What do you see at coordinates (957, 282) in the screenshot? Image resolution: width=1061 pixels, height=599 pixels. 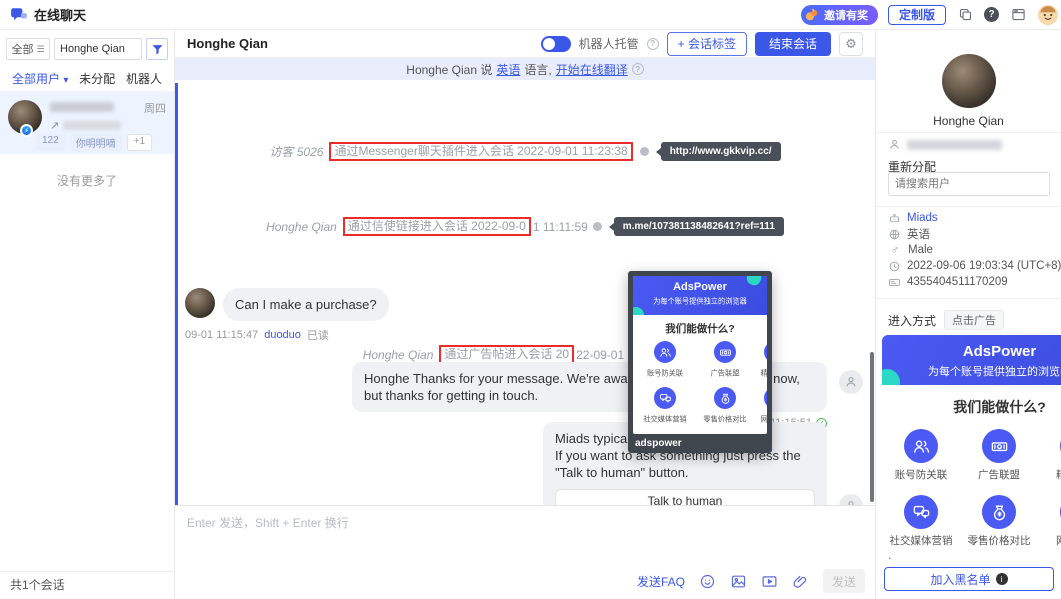 I see `visitor-id-value: 4355404511170209` at bounding box center [957, 282].